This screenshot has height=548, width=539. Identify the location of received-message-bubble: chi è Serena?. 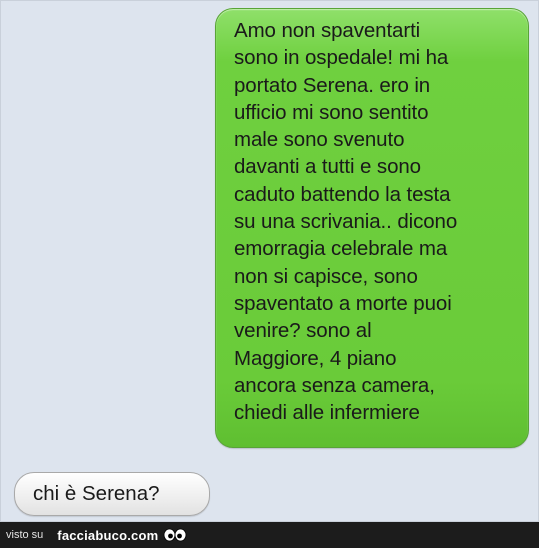
(112, 494).